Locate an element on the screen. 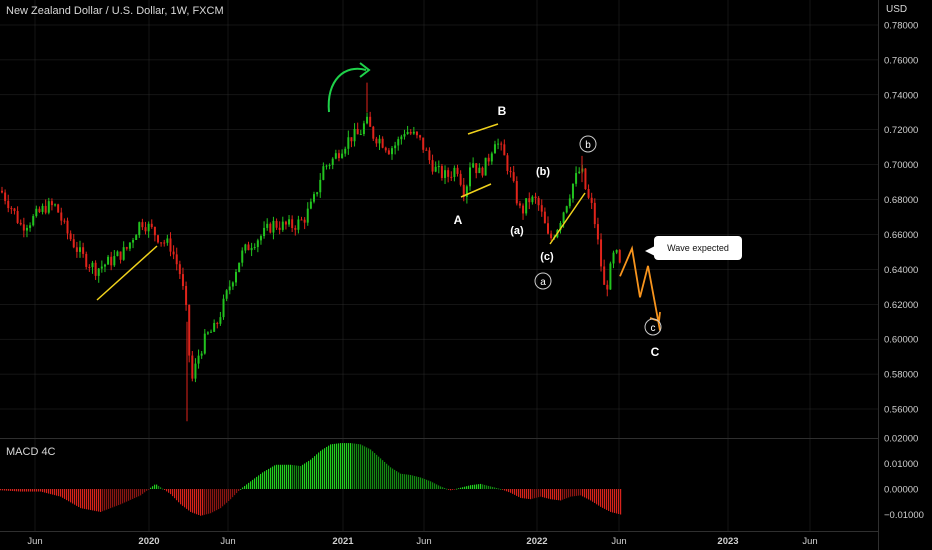 The image size is (932, 550). wedge-line is located at coordinates (127, 273).